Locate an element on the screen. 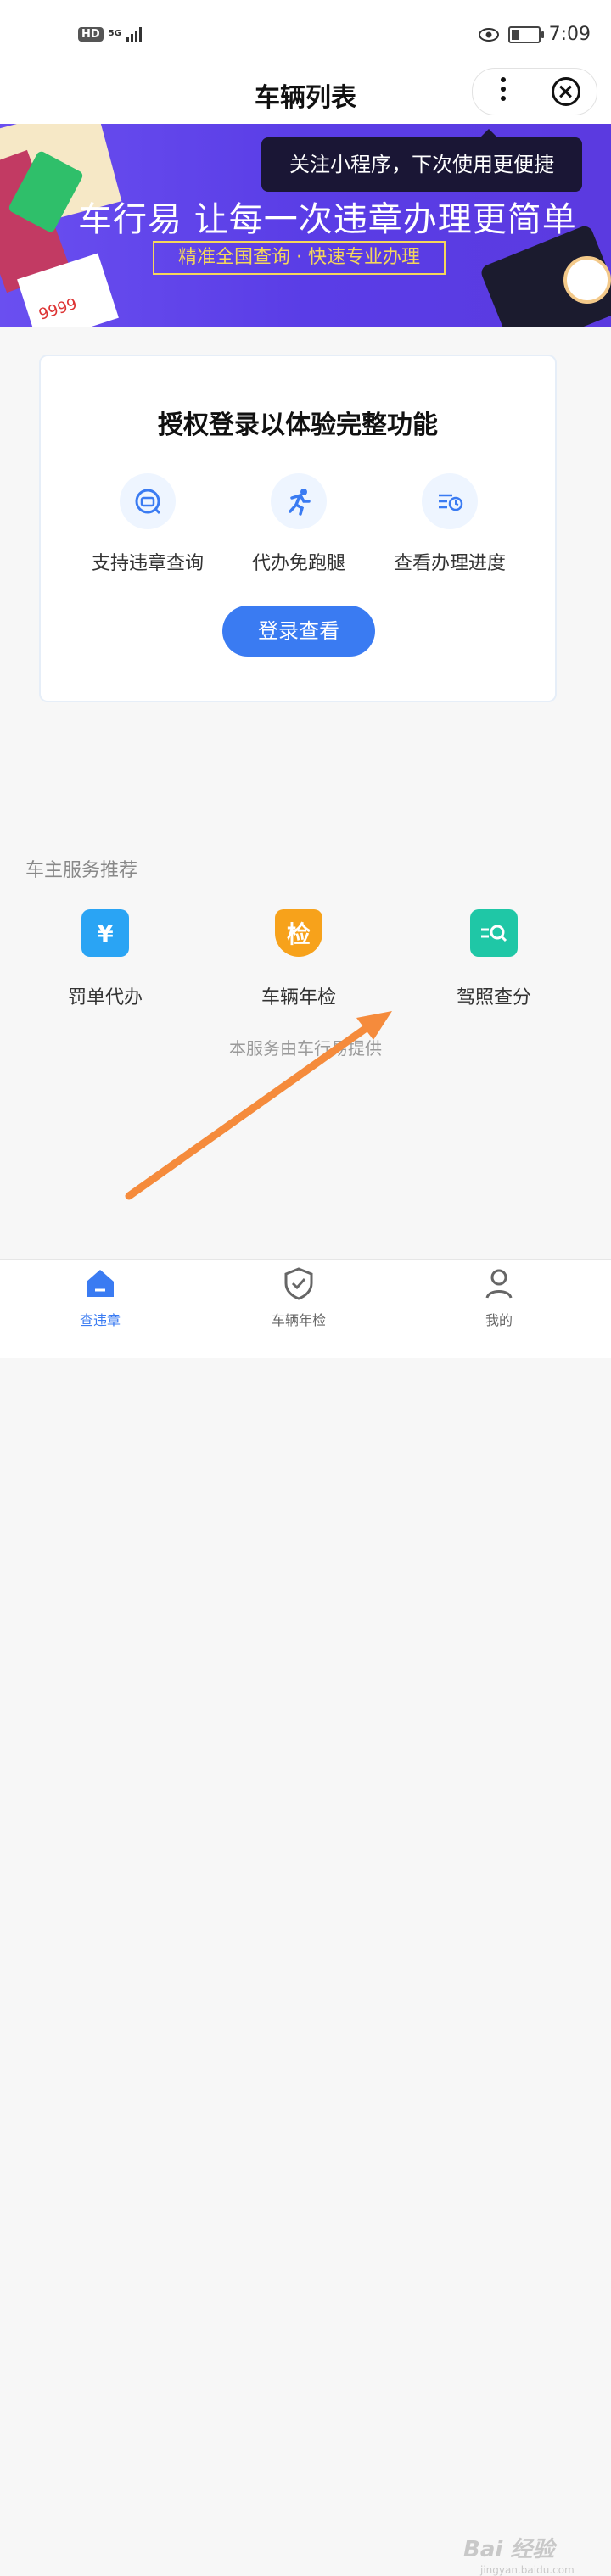  close-icon is located at coordinates (565, 91).